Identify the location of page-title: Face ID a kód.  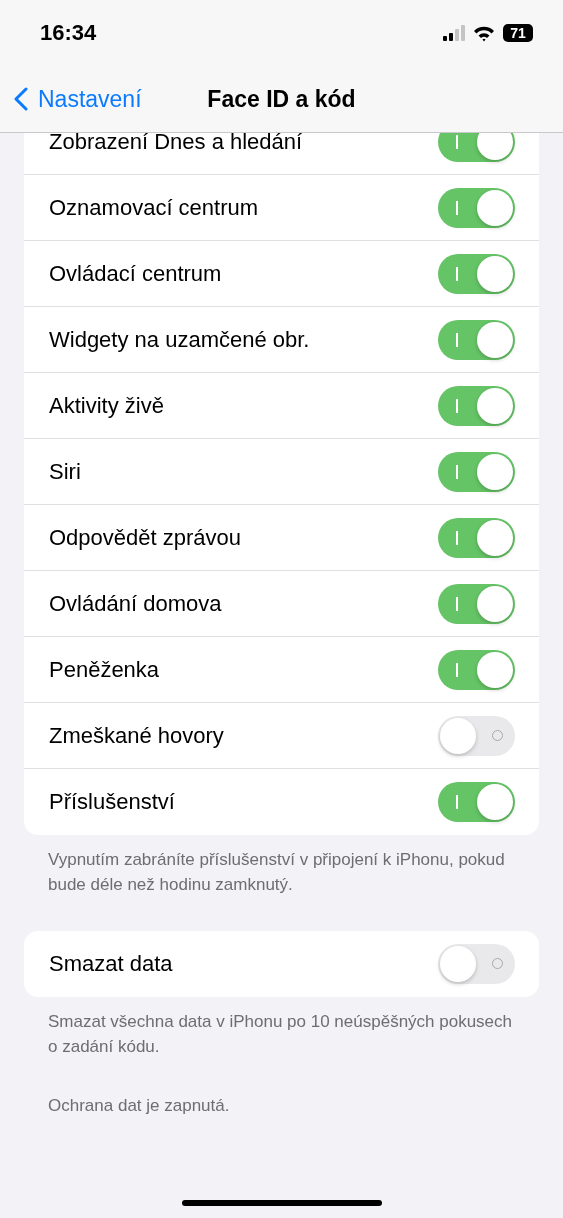
(281, 99).